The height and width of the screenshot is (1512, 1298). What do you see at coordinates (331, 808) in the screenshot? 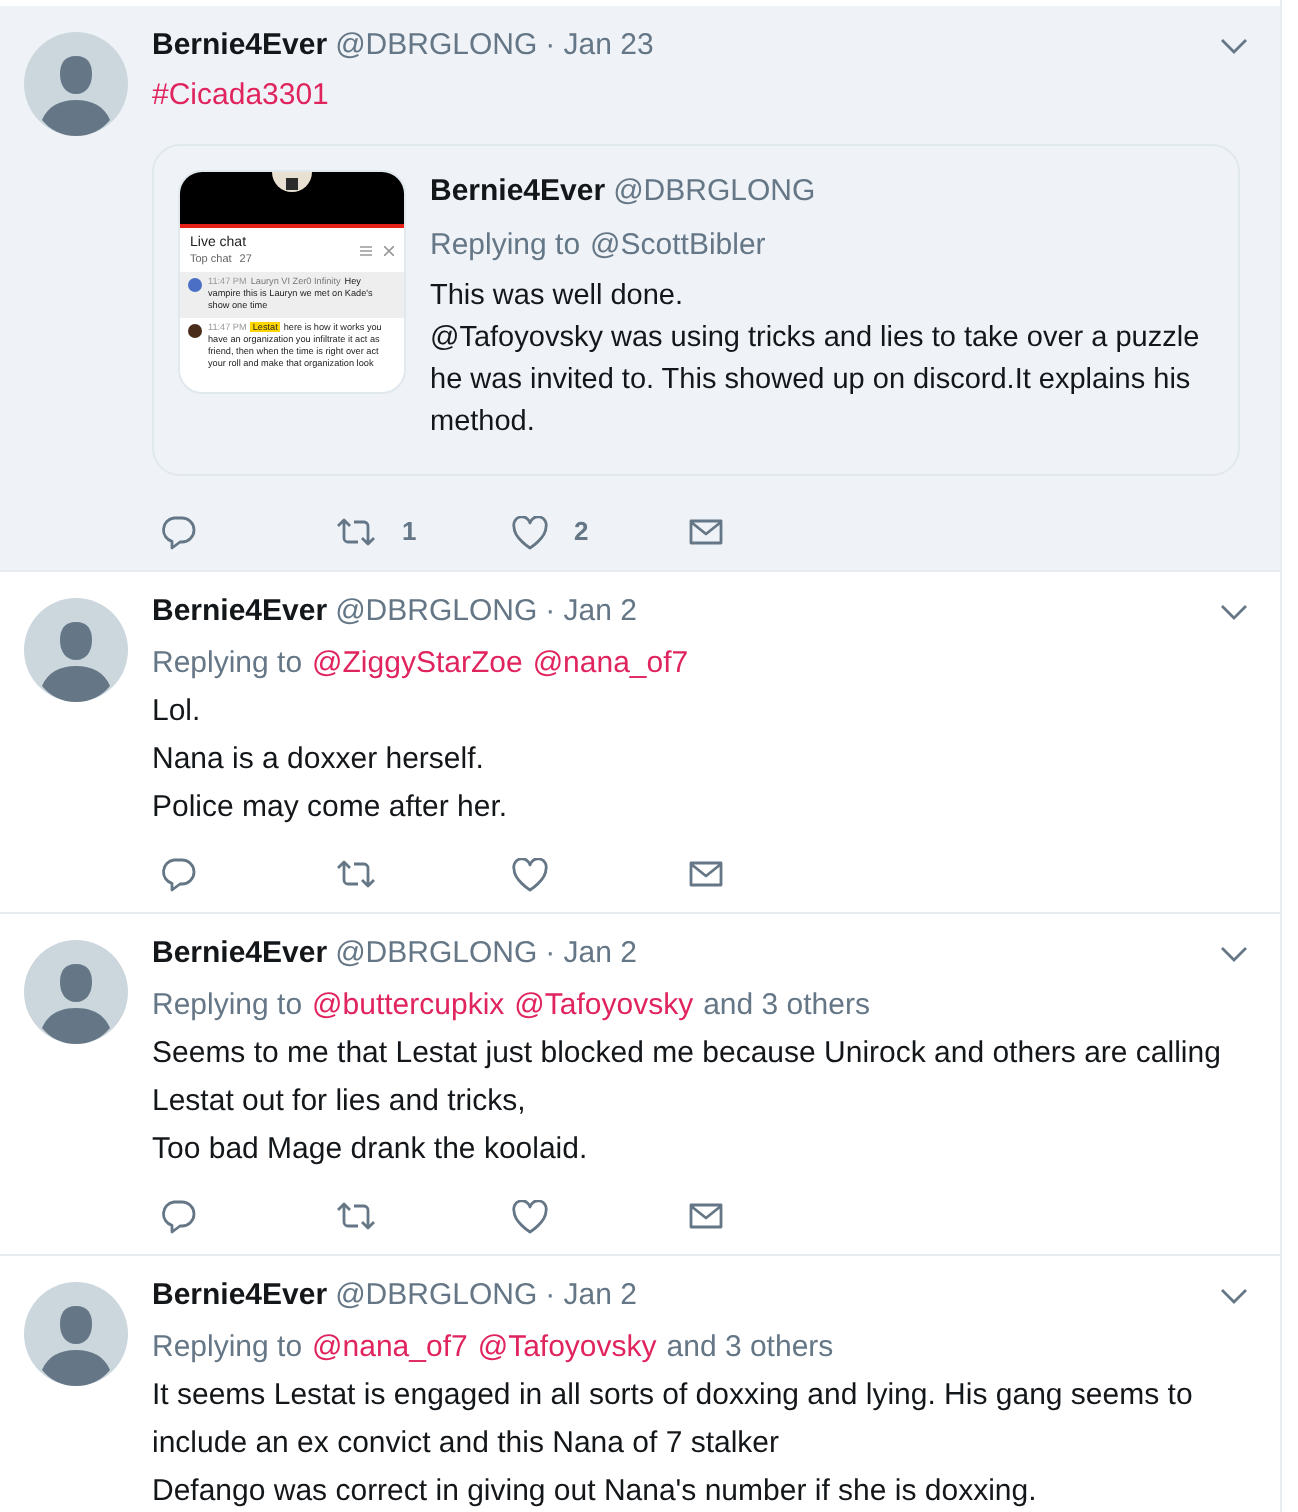
I see `tweet-text: Police may come after her.` at bounding box center [331, 808].